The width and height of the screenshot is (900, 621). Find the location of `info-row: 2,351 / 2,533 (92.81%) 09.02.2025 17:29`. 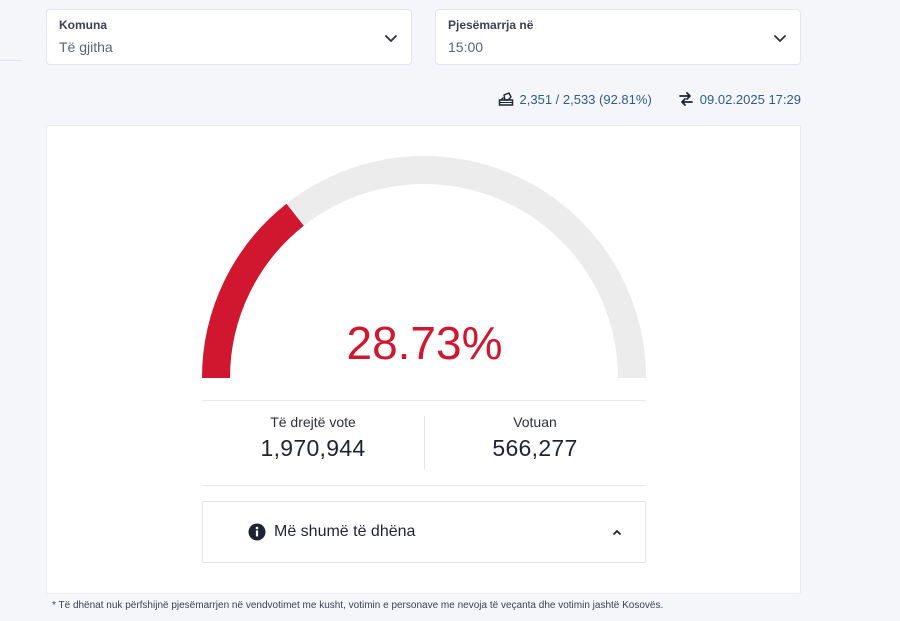

info-row: 2,351 / 2,533 (92.81%) 09.02.2025 17:29 is located at coordinates (649, 99).